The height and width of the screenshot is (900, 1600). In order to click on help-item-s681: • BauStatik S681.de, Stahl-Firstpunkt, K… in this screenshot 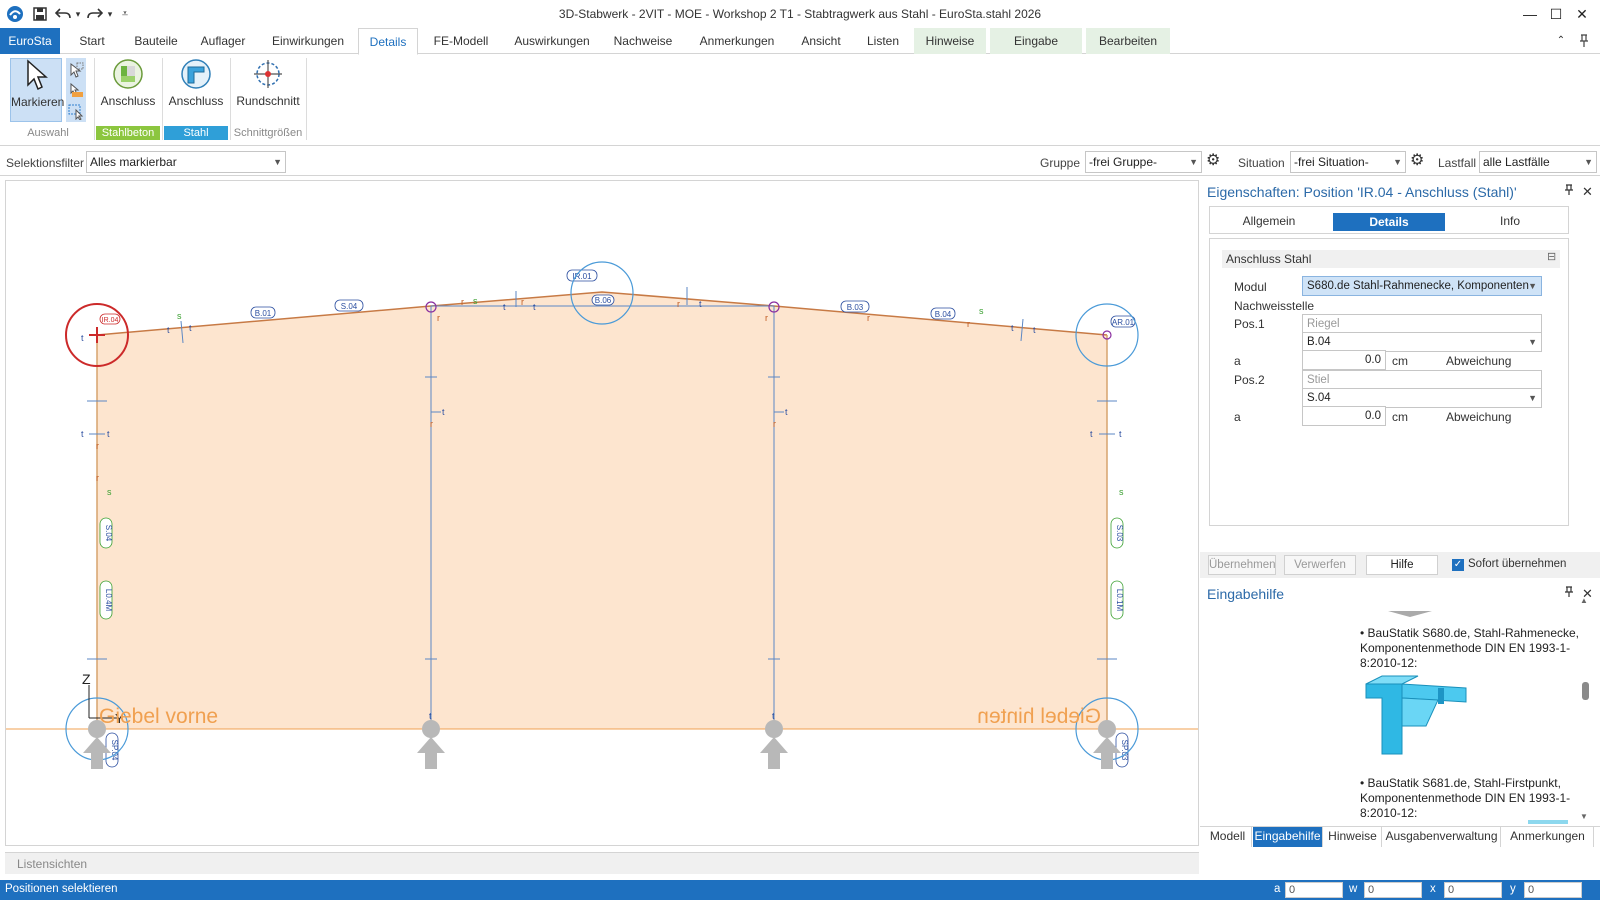, I will do `click(1470, 798)`.